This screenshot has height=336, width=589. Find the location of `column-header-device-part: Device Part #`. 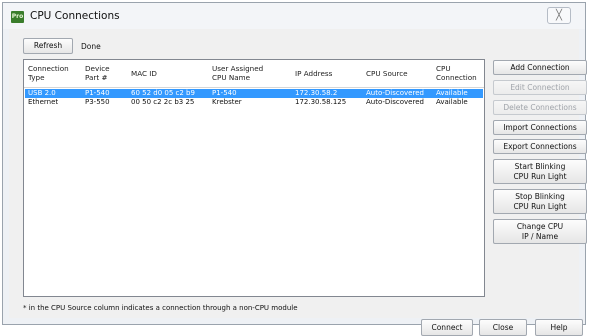

column-header-device-part: Device Part # is located at coordinates (106, 73).